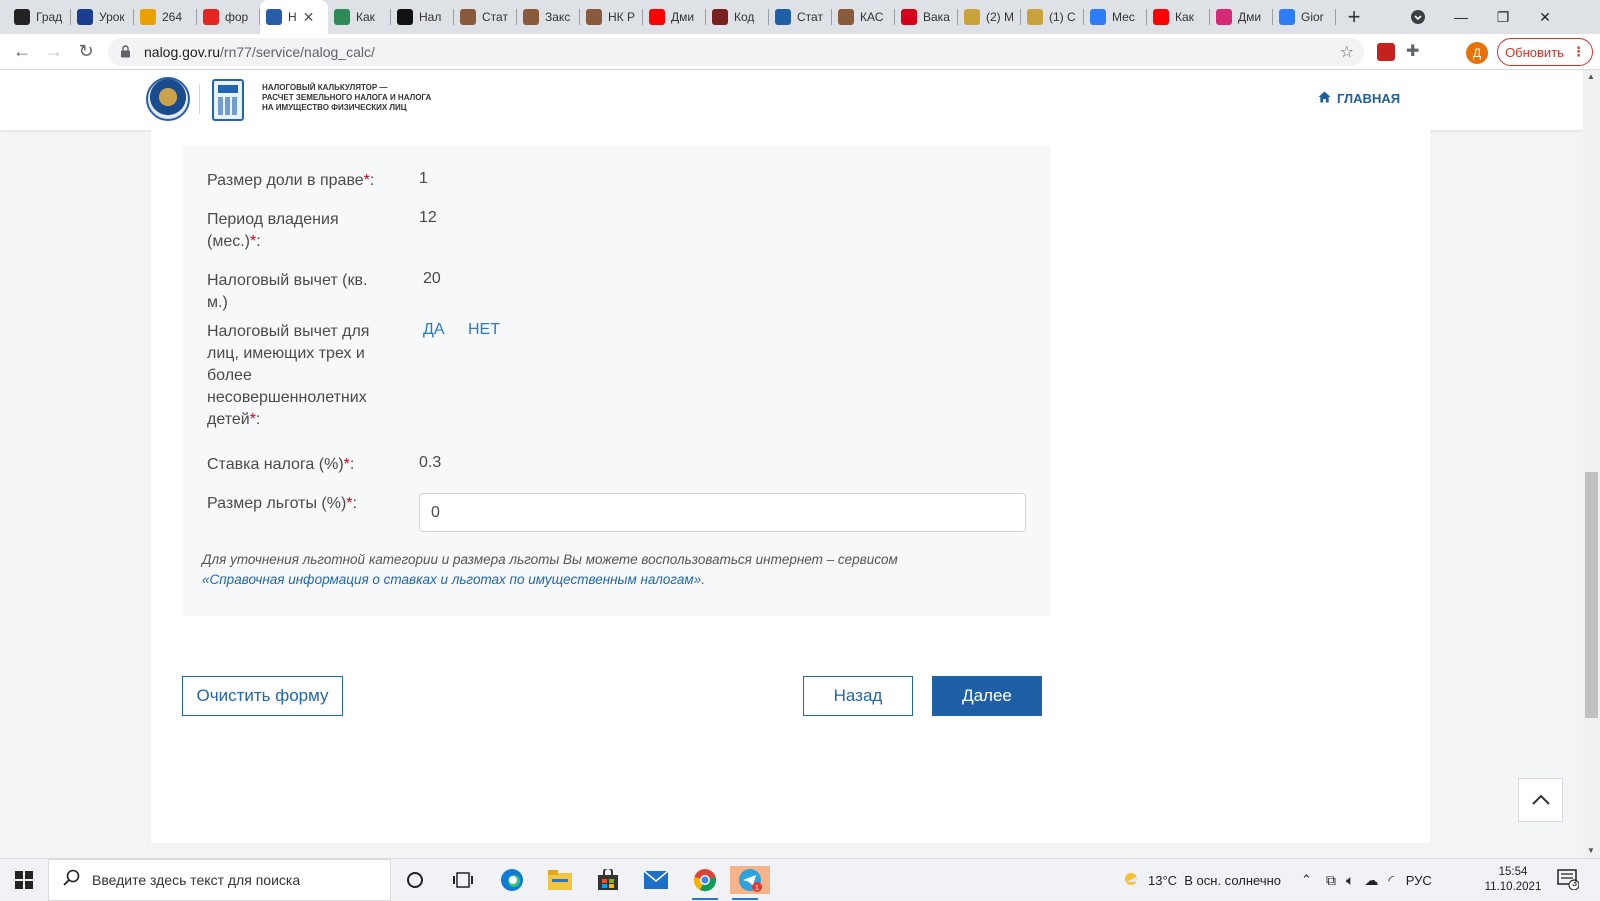  I want to click on fns-emblem-logo, so click(168, 99).